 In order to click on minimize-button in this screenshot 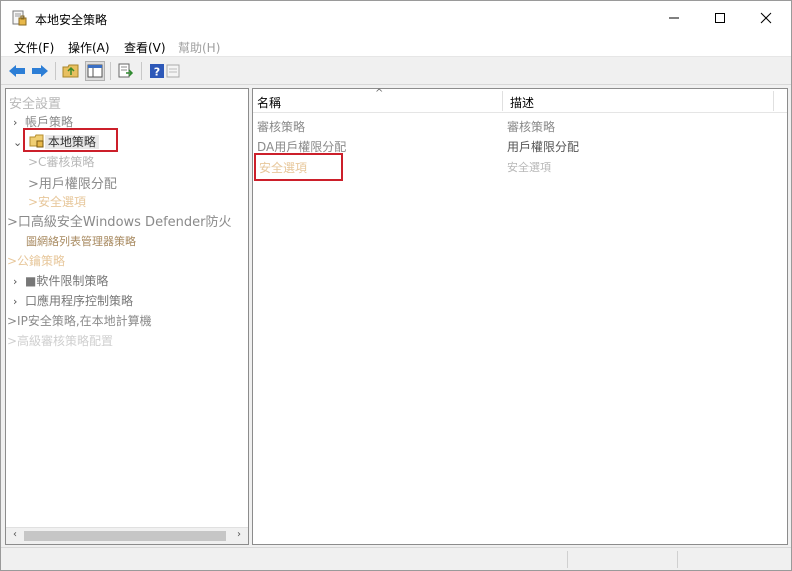, I will do `click(674, 18)`.